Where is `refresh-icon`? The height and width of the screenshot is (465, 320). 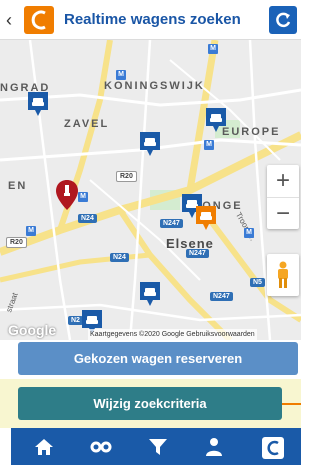
refresh-icon is located at coordinates (283, 20).